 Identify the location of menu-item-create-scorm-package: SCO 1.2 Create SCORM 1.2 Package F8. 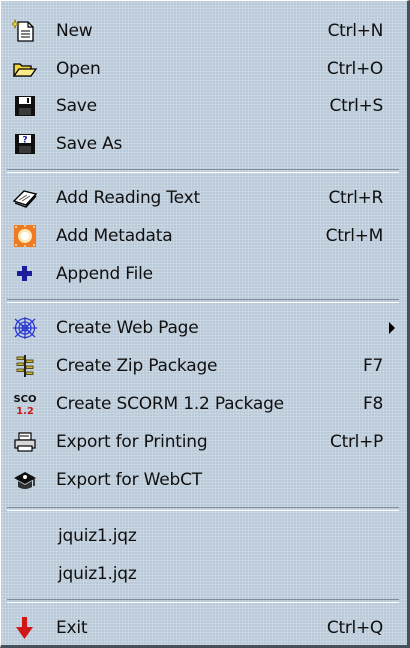
(204, 404).